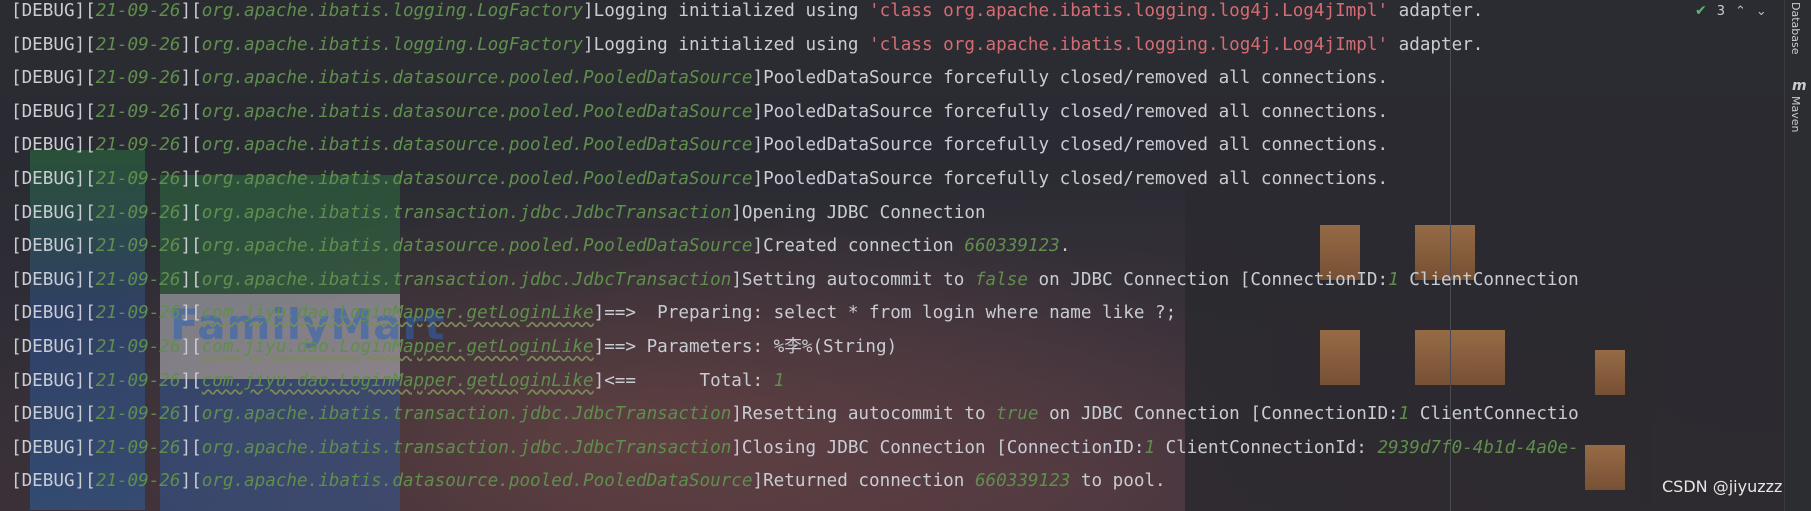 The image size is (1811, 511). Describe the element at coordinates (1701, 11) in the screenshot. I see `inspection-check-icon: ✔` at that location.